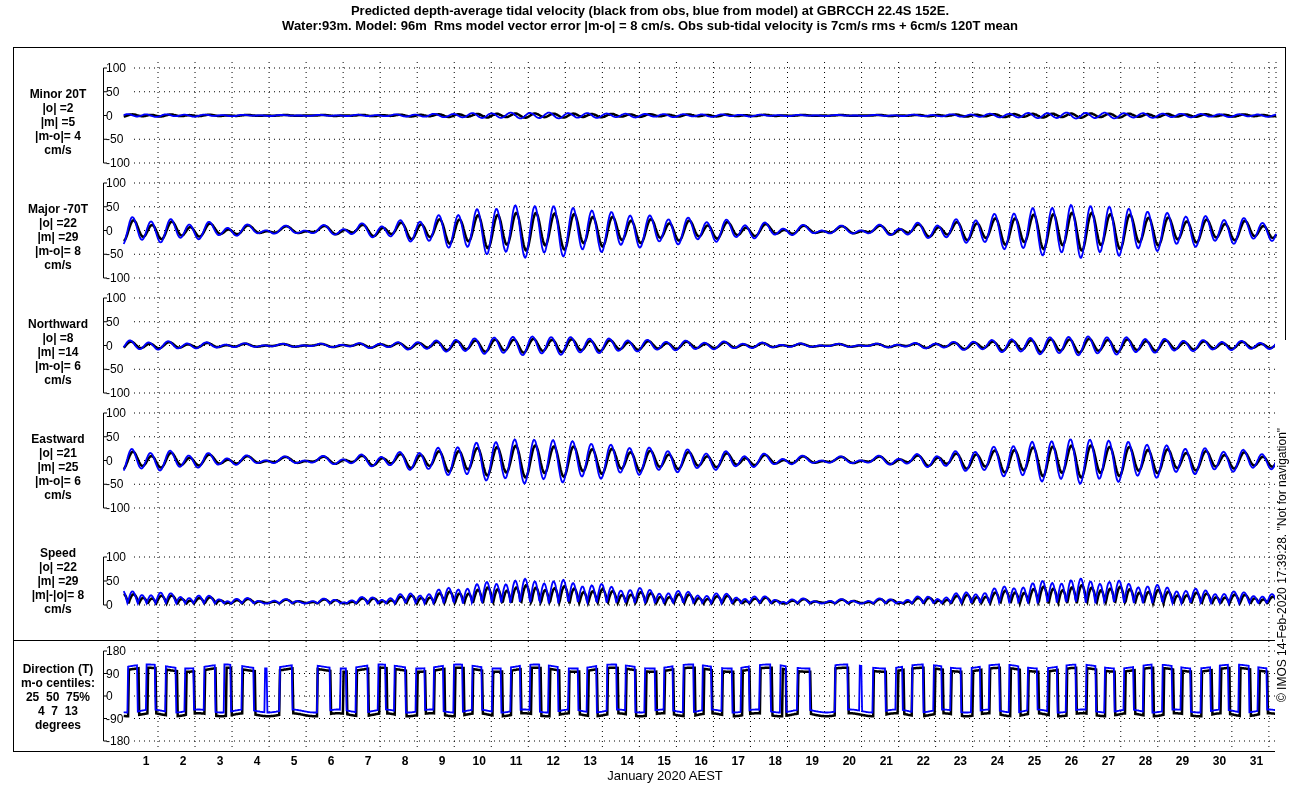 This screenshot has height=800, width=1300. Describe the element at coordinates (923, 761) in the screenshot. I see `x-tick-label: 22` at that location.